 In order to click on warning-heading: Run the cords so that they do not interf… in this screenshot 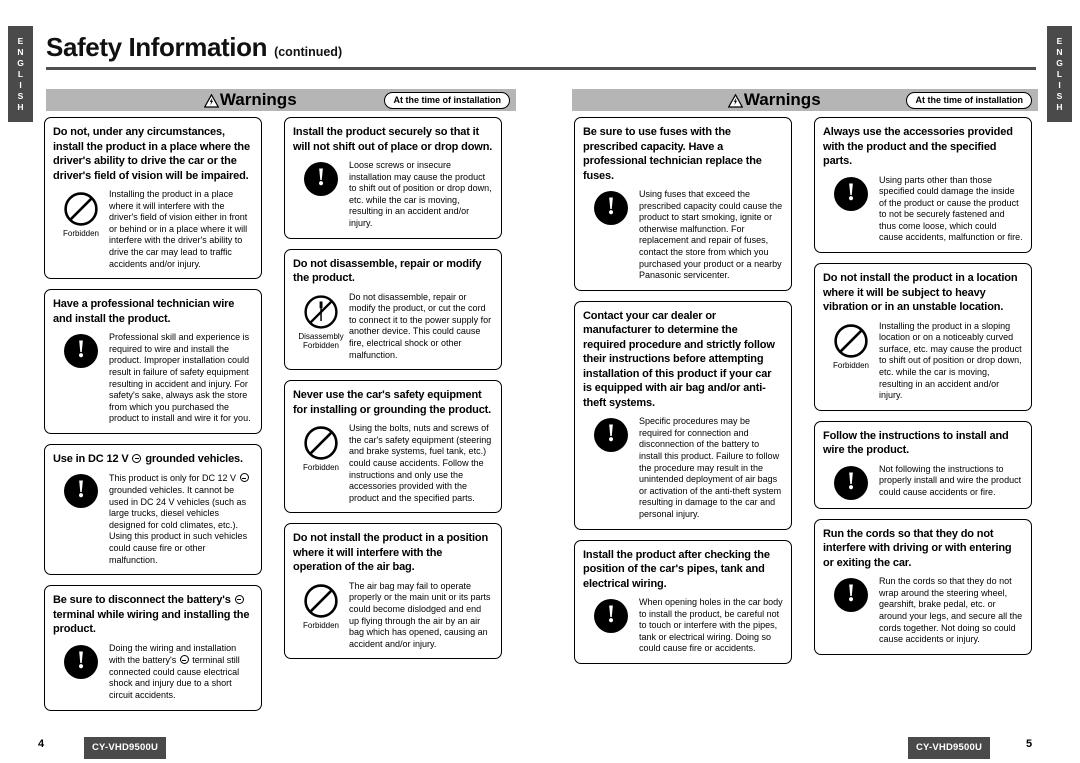, I will do `click(917, 548)`.